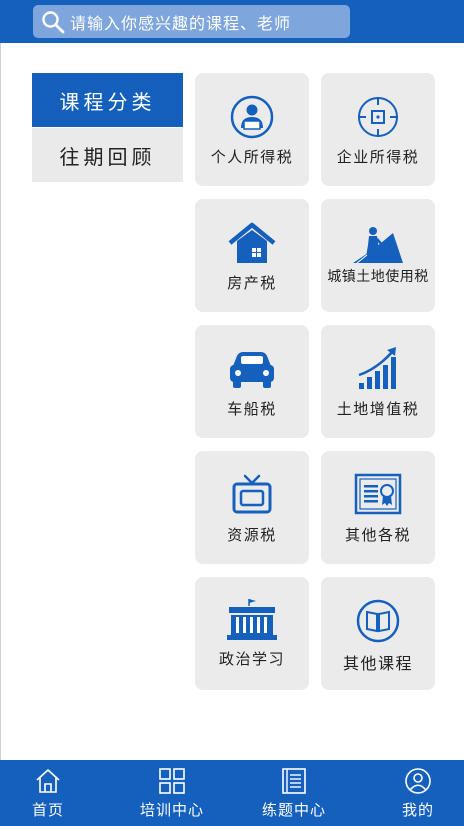 The height and width of the screenshot is (826, 464). Describe the element at coordinates (252, 535) in the screenshot. I see `tile-label: 资源税` at that location.